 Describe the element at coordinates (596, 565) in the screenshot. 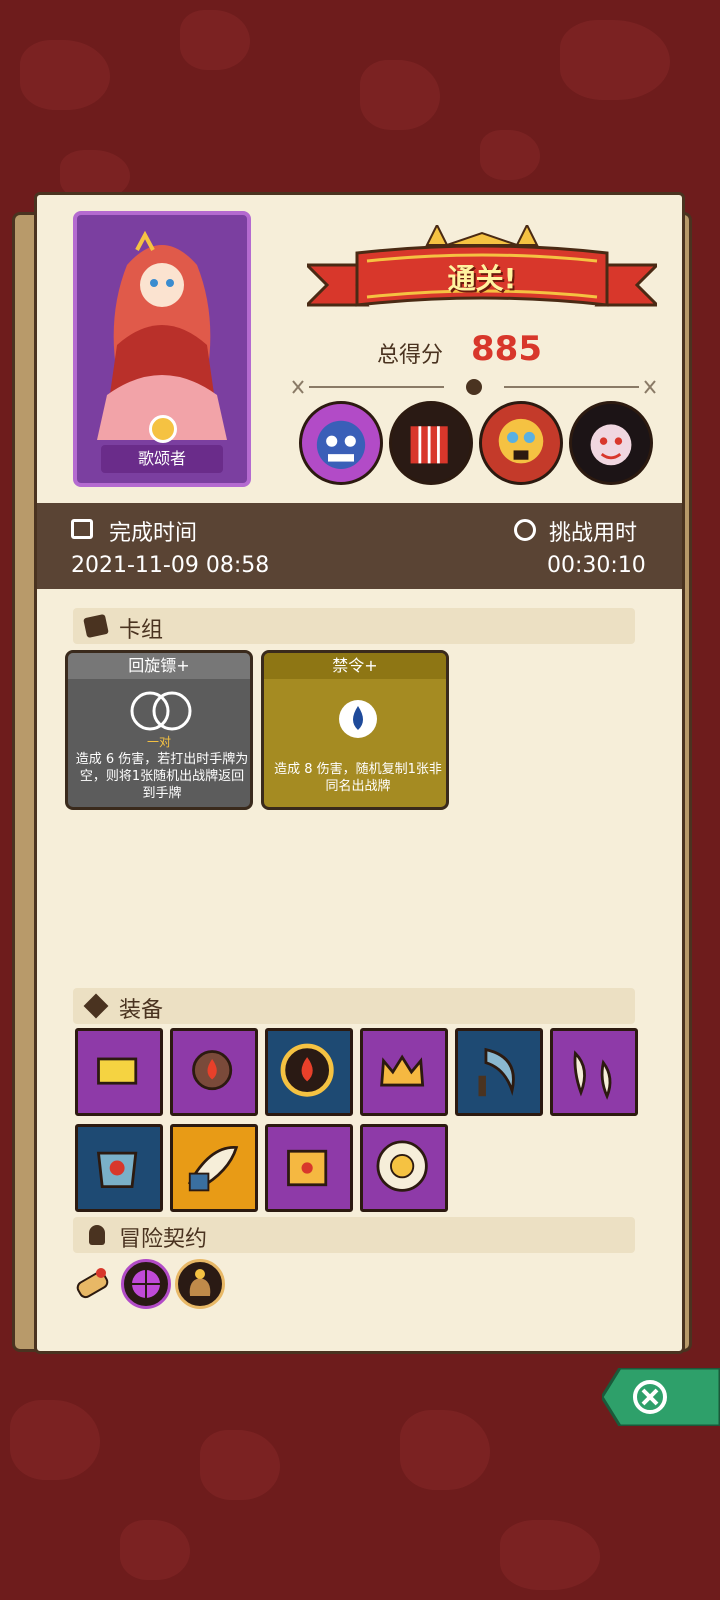

I see `duration-value: 00:30:10` at that location.